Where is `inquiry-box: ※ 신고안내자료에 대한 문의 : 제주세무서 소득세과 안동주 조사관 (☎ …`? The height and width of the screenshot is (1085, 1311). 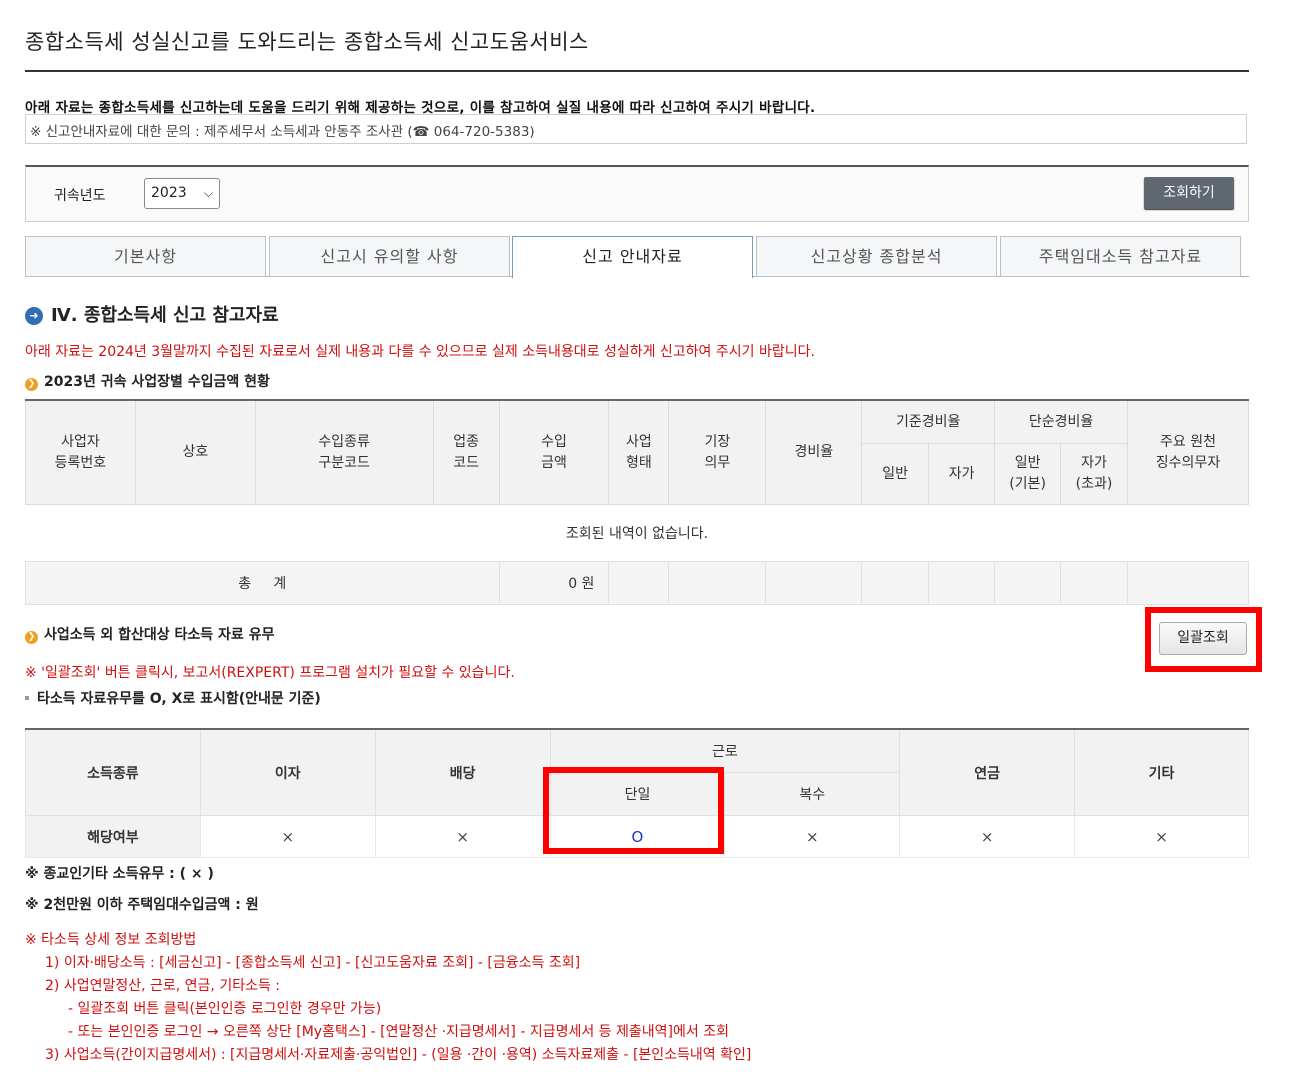
inquiry-box: ※ 신고안내자료에 대한 문의 : 제주세무서 소득세과 안동주 조사관 (☎ … is located at coordinates (636, 129).